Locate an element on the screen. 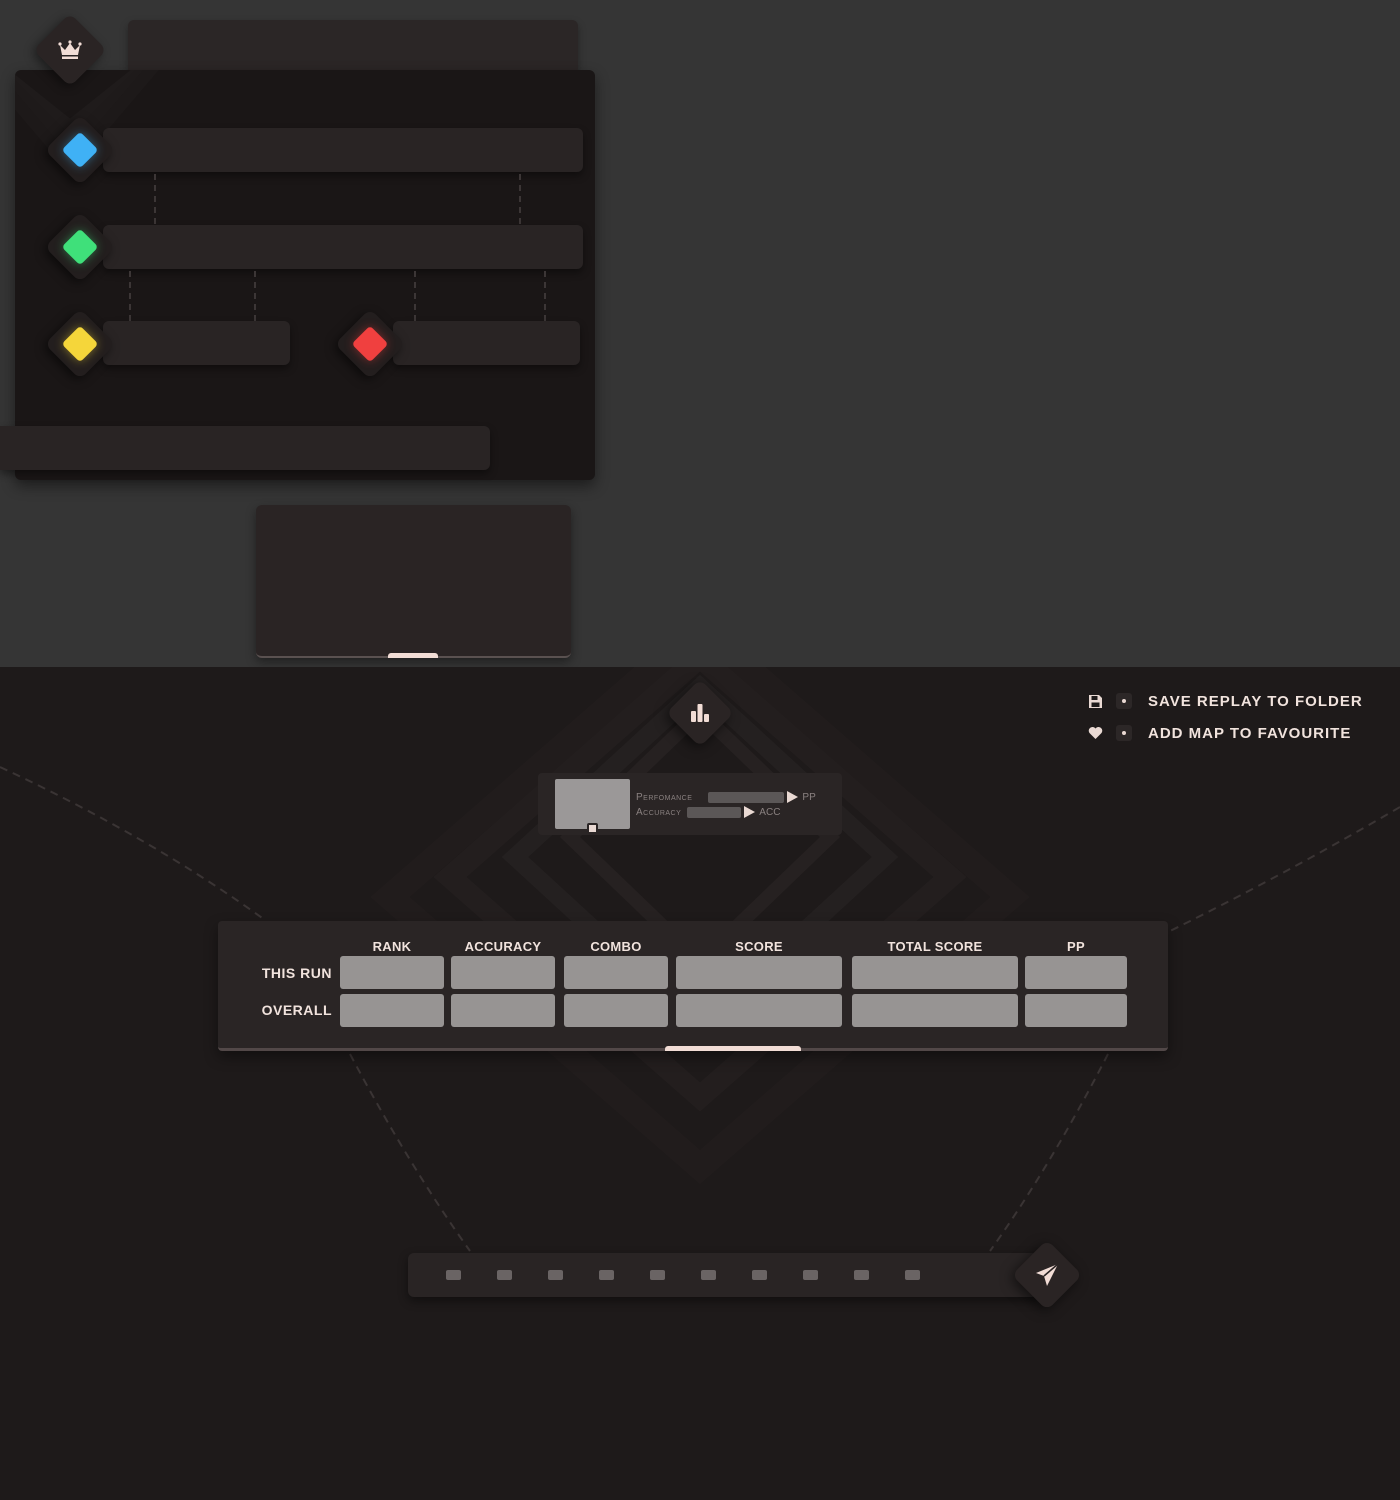 The image size is (1400, 1500). mod-summary-bar is located at coordinates (245, 448).